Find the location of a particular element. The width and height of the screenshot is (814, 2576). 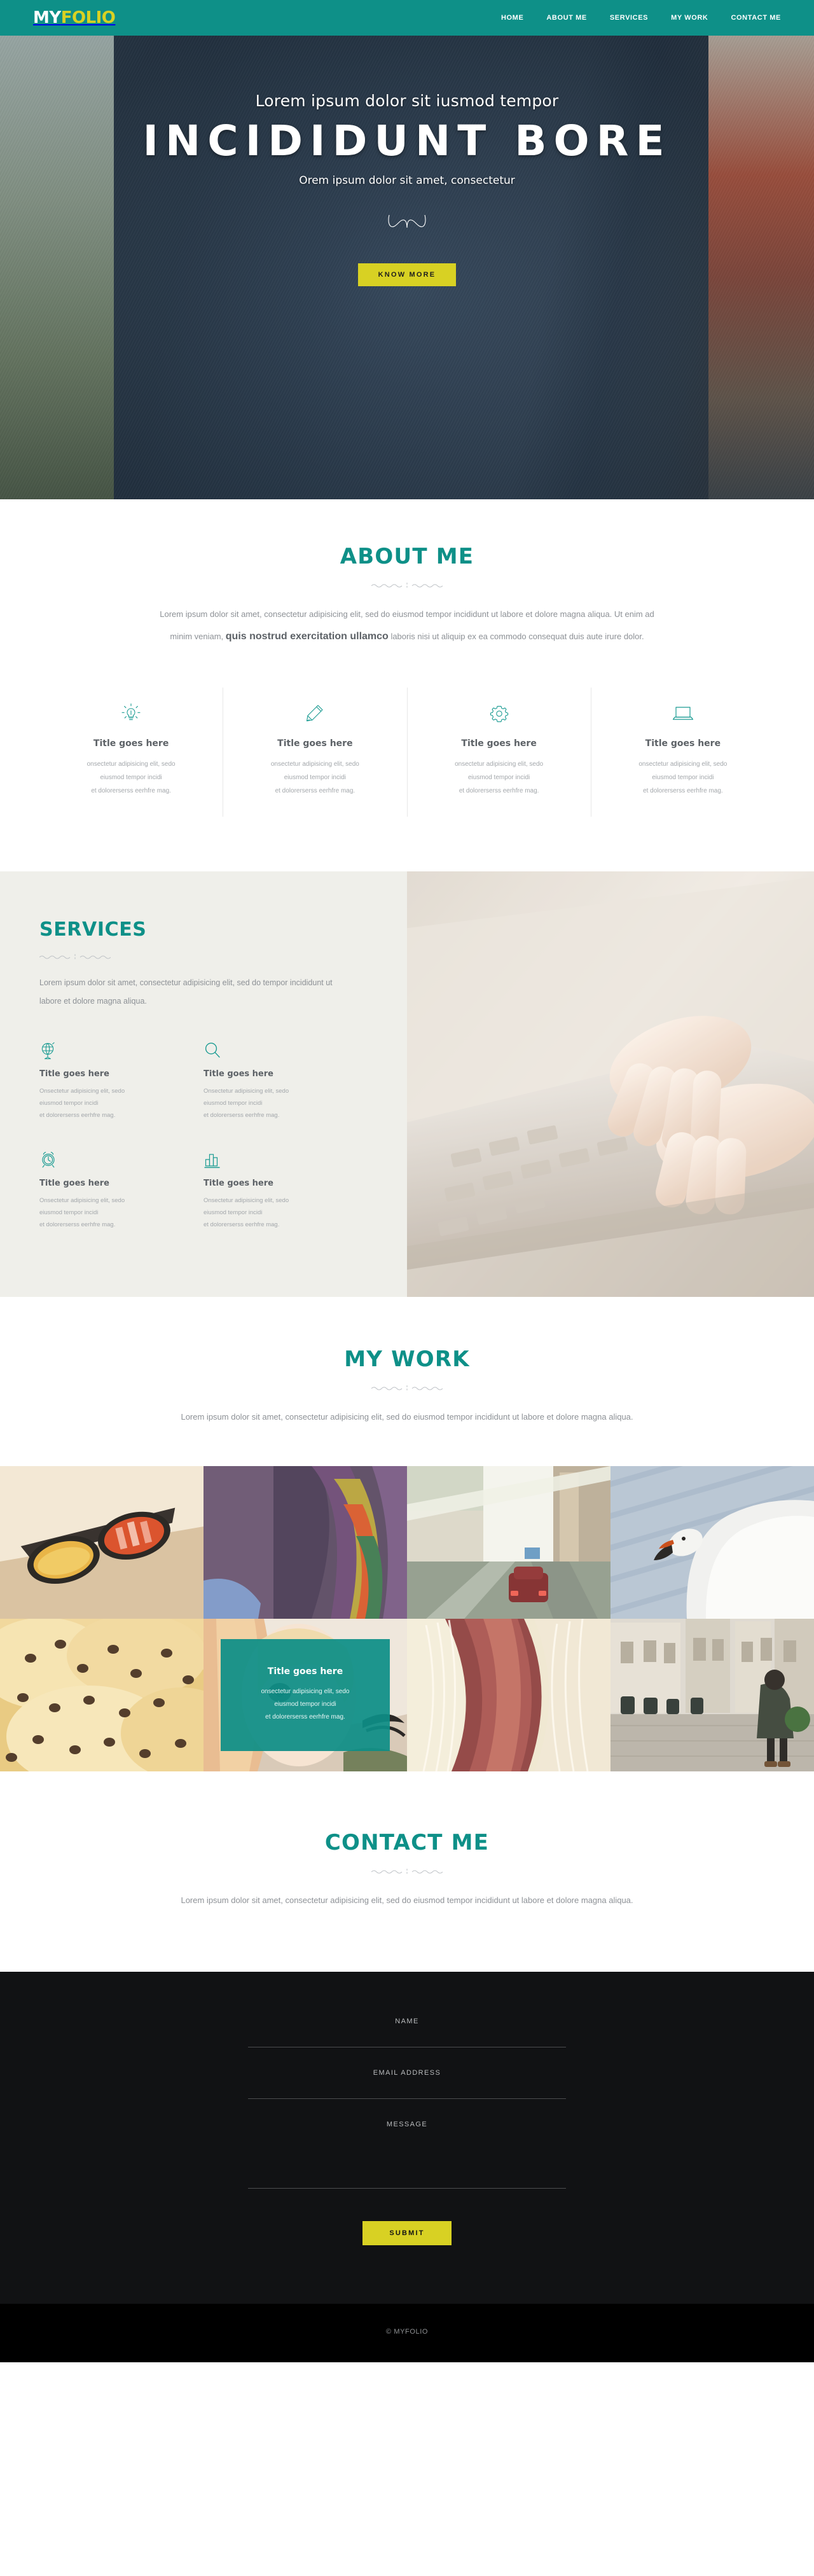

alarm-clock-icon is located at coordinates (111, 1159).